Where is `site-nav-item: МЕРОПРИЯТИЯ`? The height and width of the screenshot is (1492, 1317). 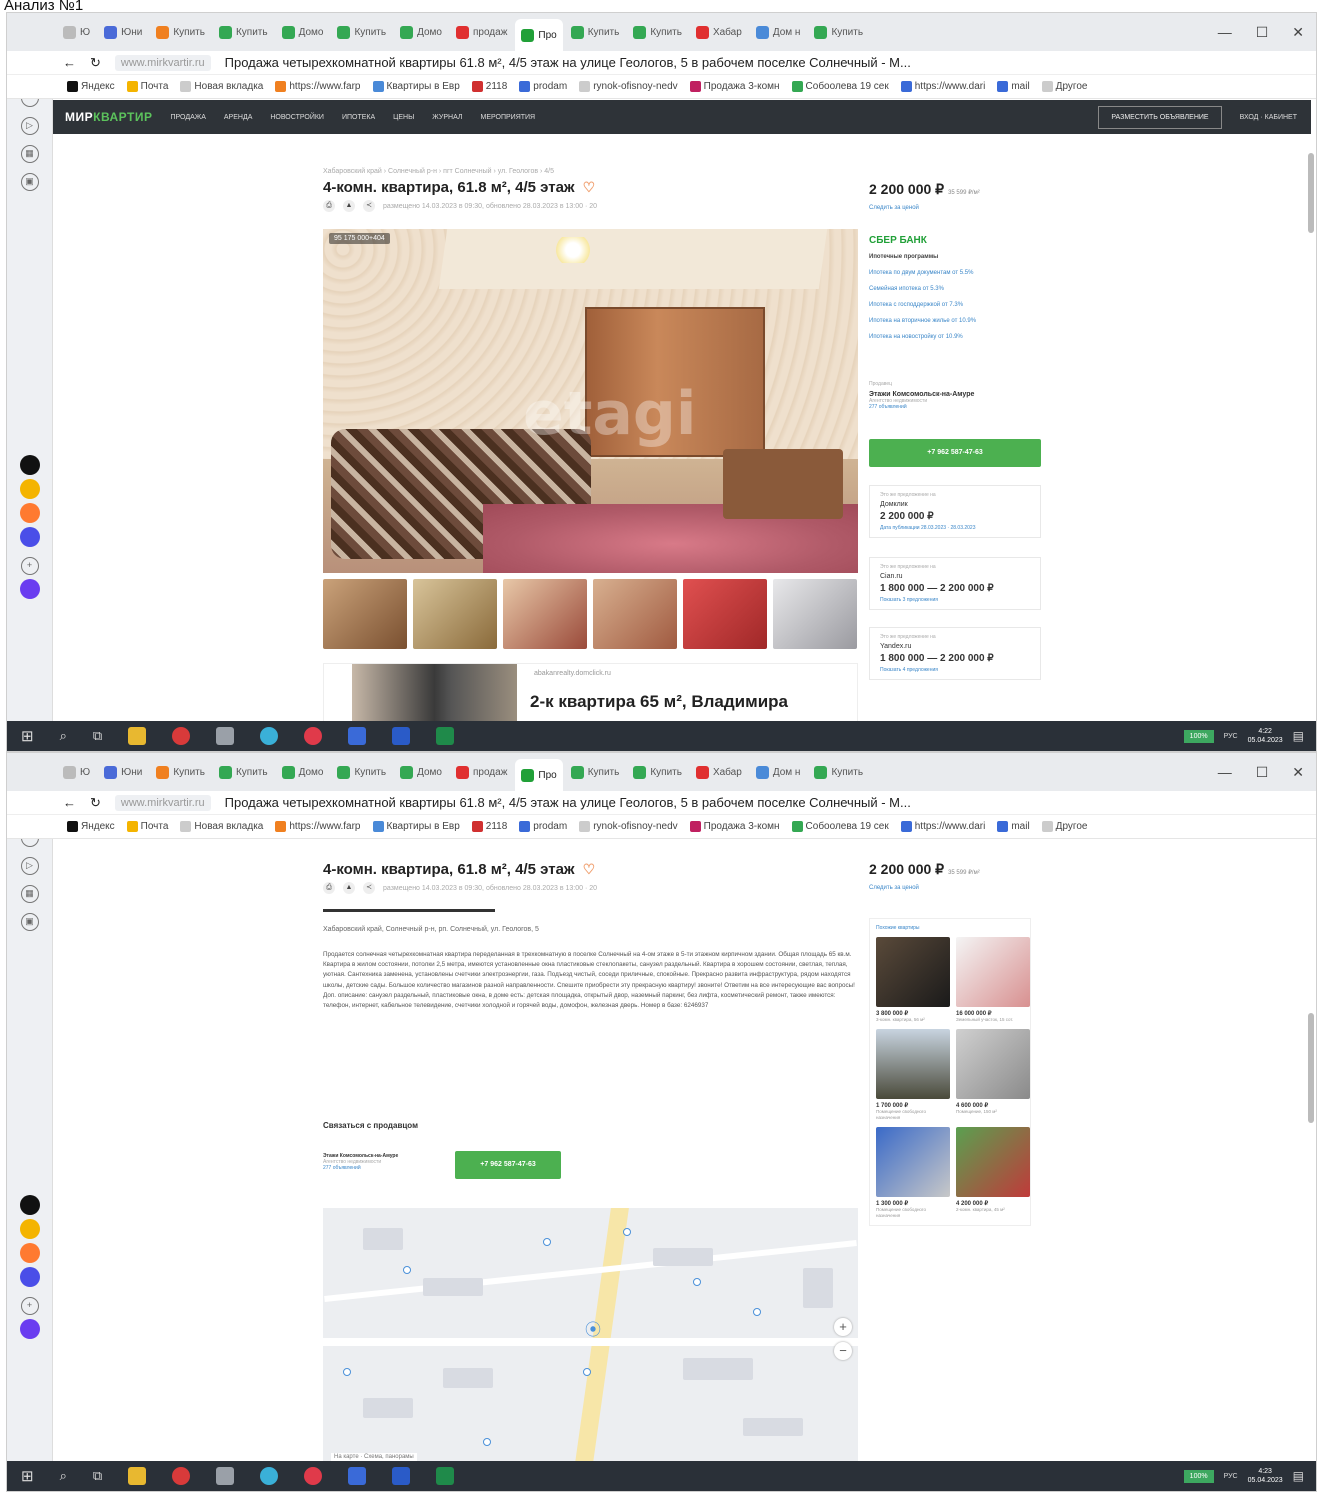 site-nav-item: МЕРОПРИЯТИЯ is located at coordinates (508, 117).